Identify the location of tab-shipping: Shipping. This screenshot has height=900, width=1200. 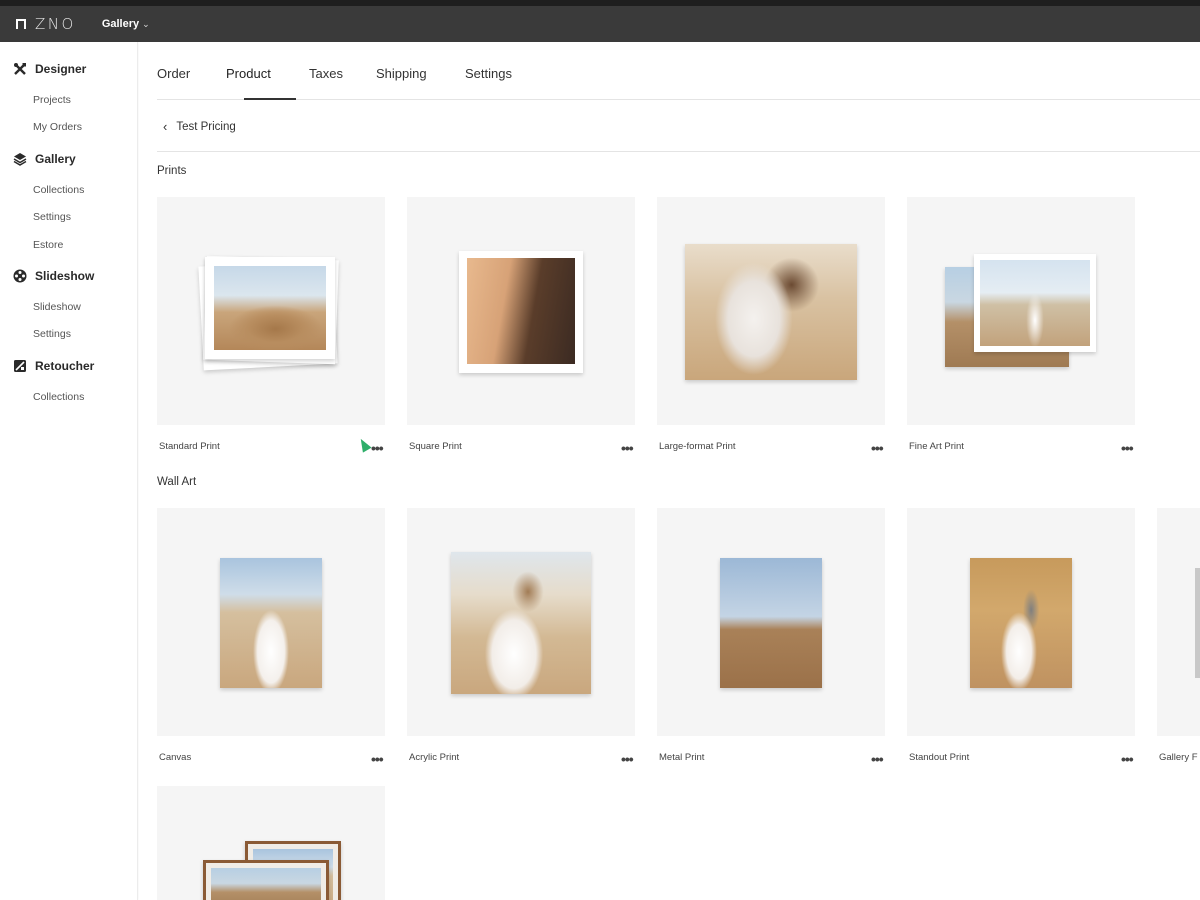
(401, 73).